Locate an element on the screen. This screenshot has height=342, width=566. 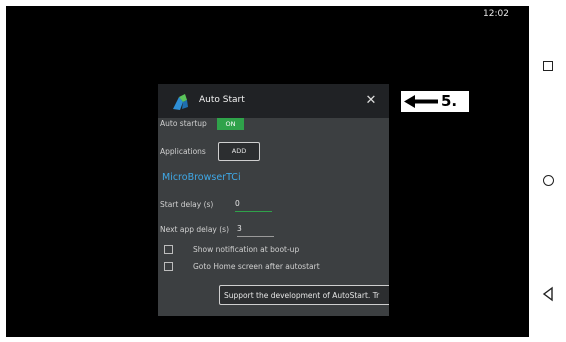
goto-home-checkbox is located at coordinates (168, 266).